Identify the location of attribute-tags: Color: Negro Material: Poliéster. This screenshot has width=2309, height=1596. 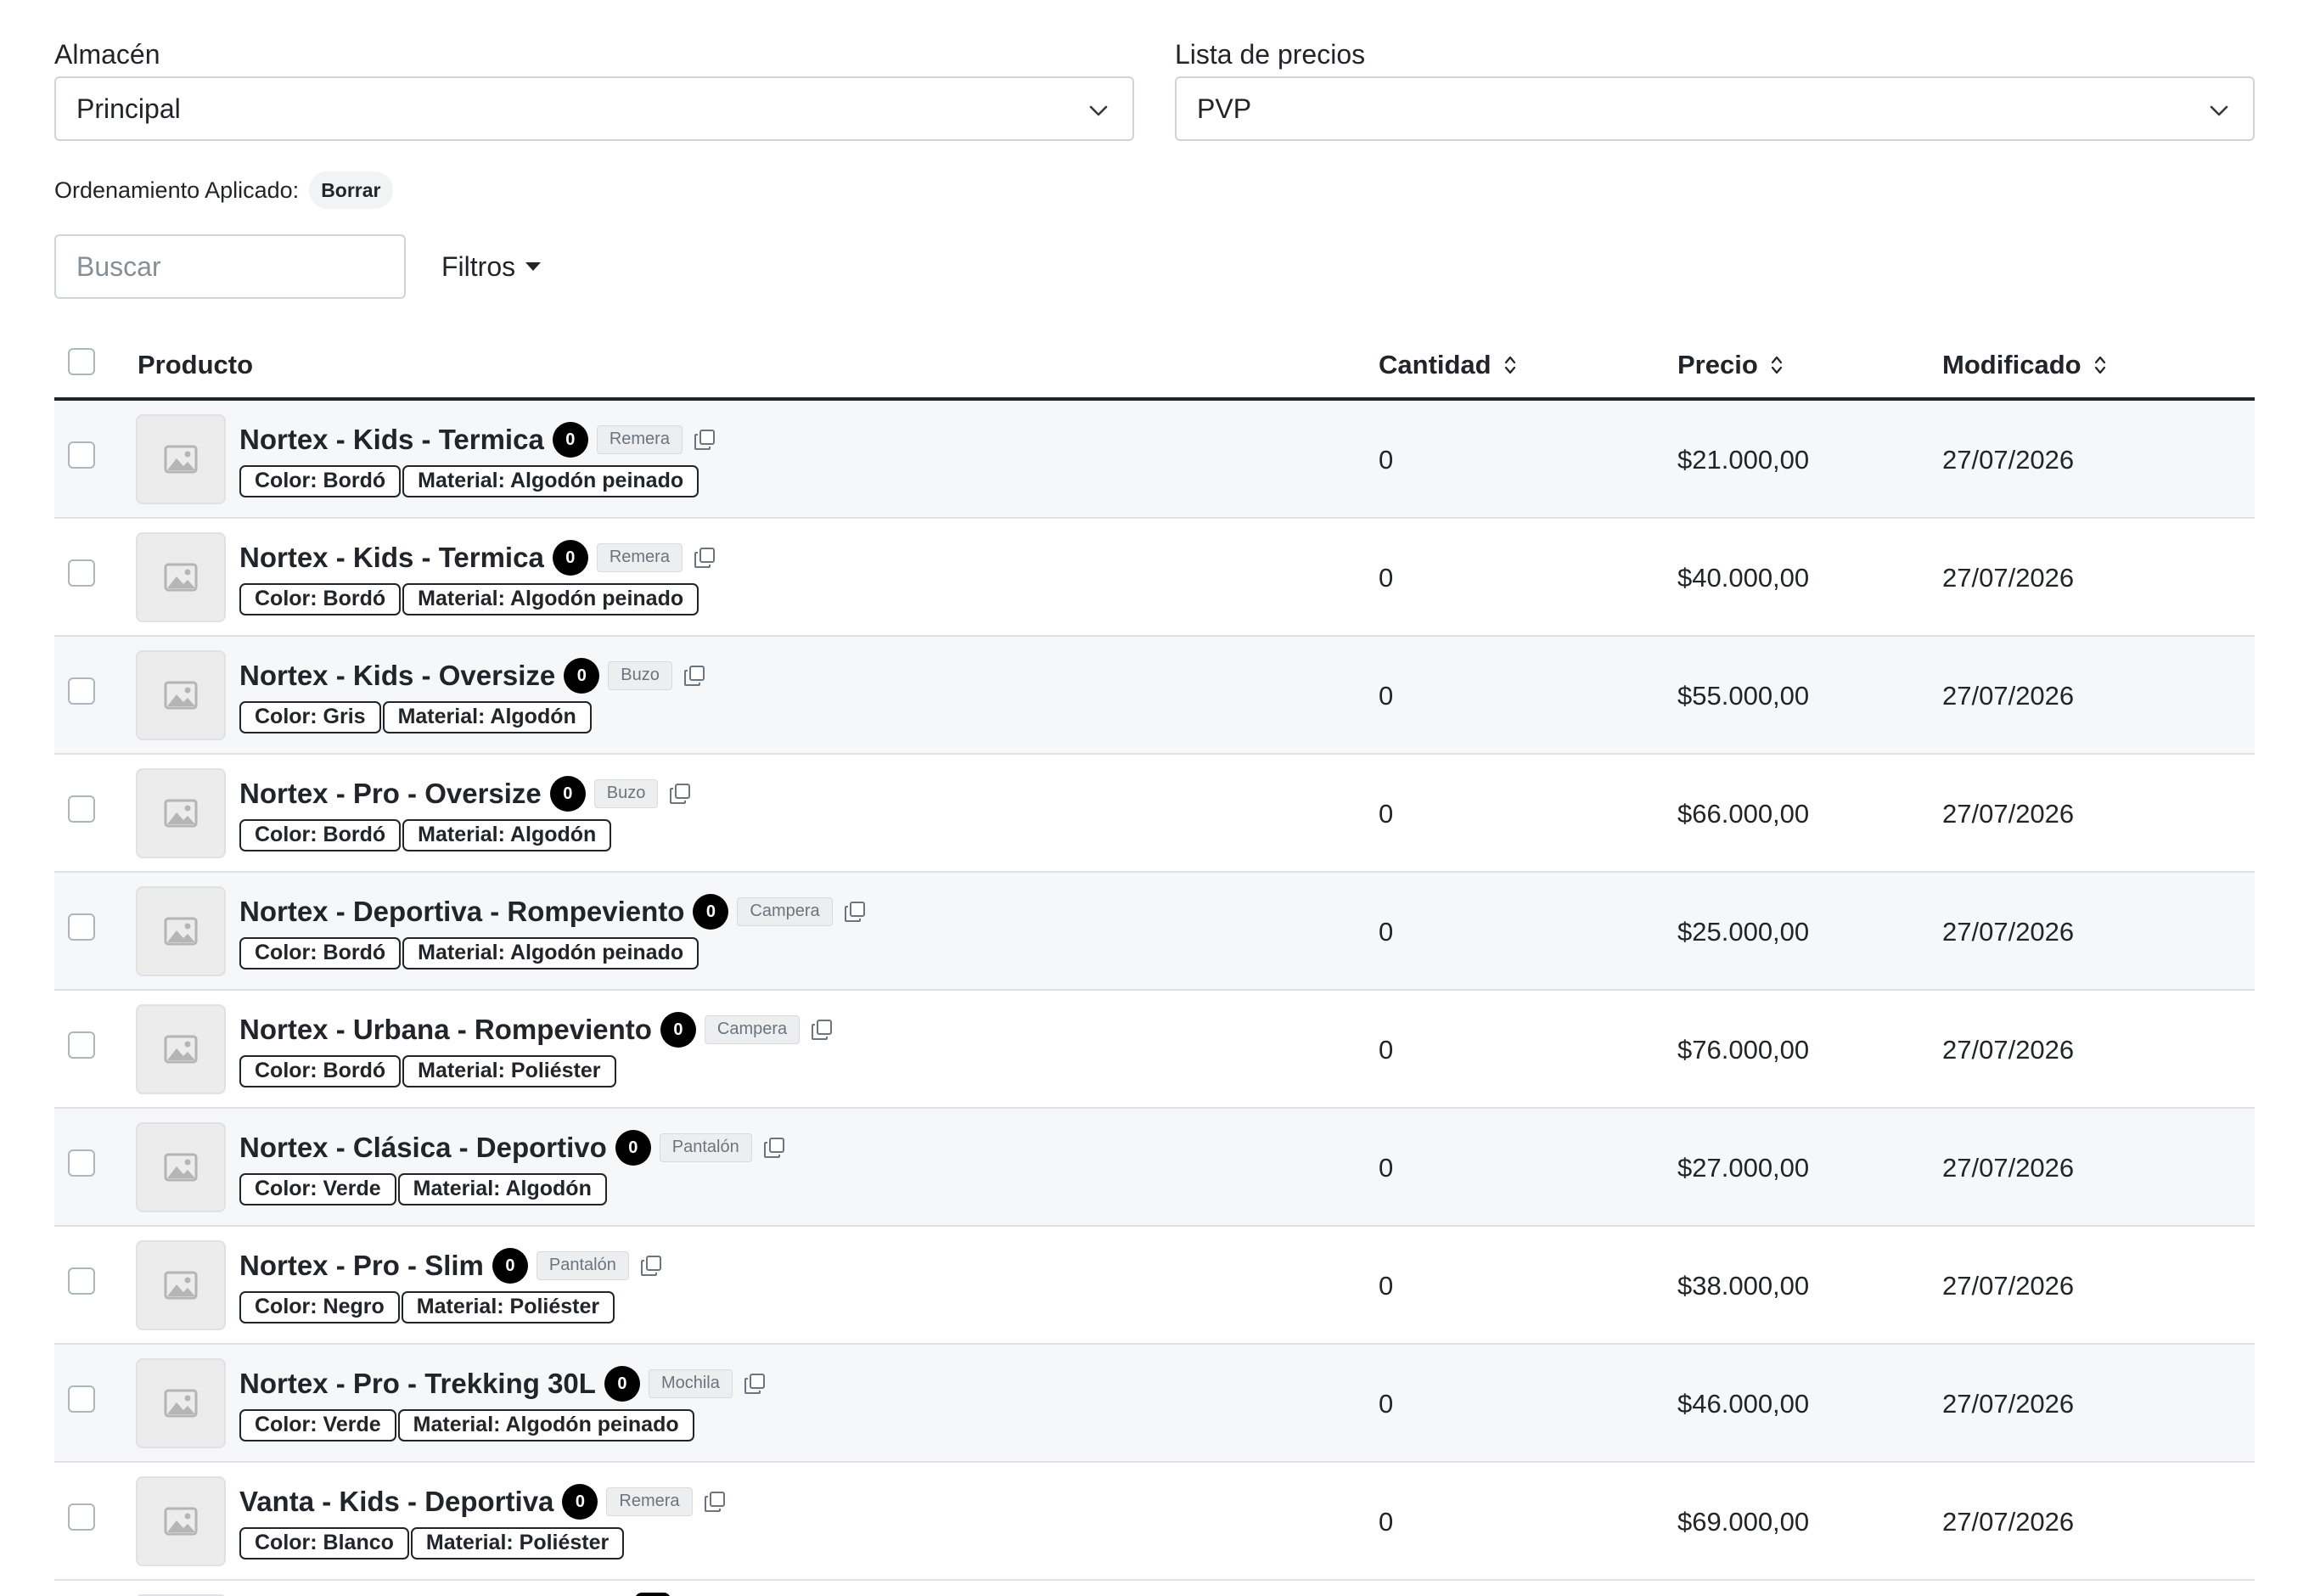
(427, 1308).